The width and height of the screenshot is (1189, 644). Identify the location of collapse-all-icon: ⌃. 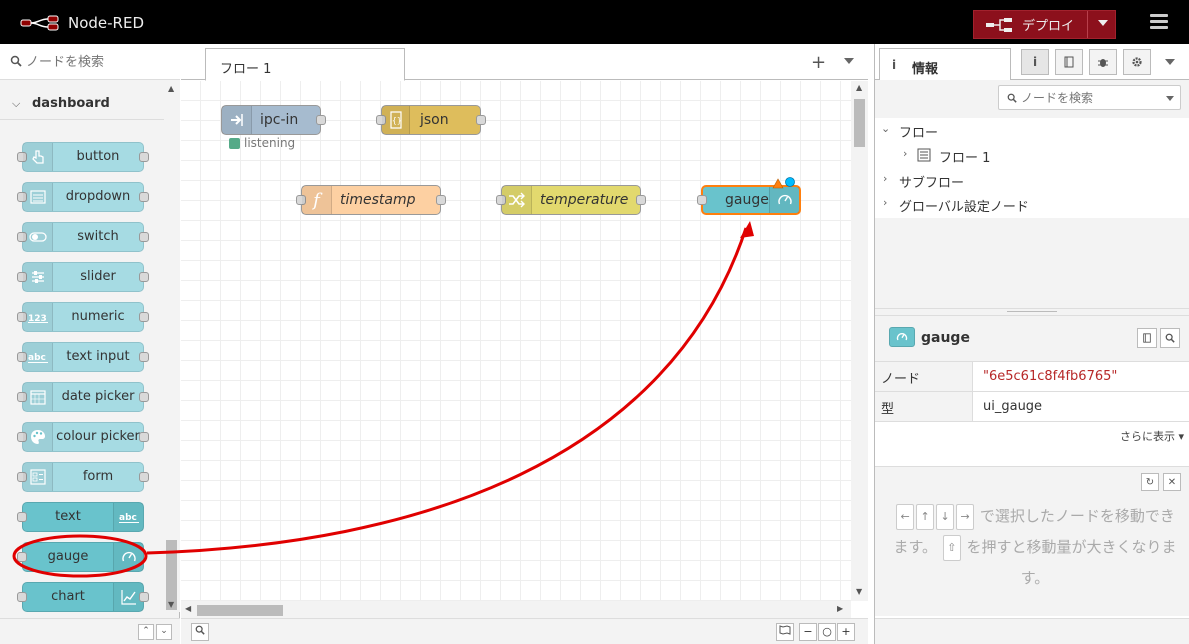
(146, 632).